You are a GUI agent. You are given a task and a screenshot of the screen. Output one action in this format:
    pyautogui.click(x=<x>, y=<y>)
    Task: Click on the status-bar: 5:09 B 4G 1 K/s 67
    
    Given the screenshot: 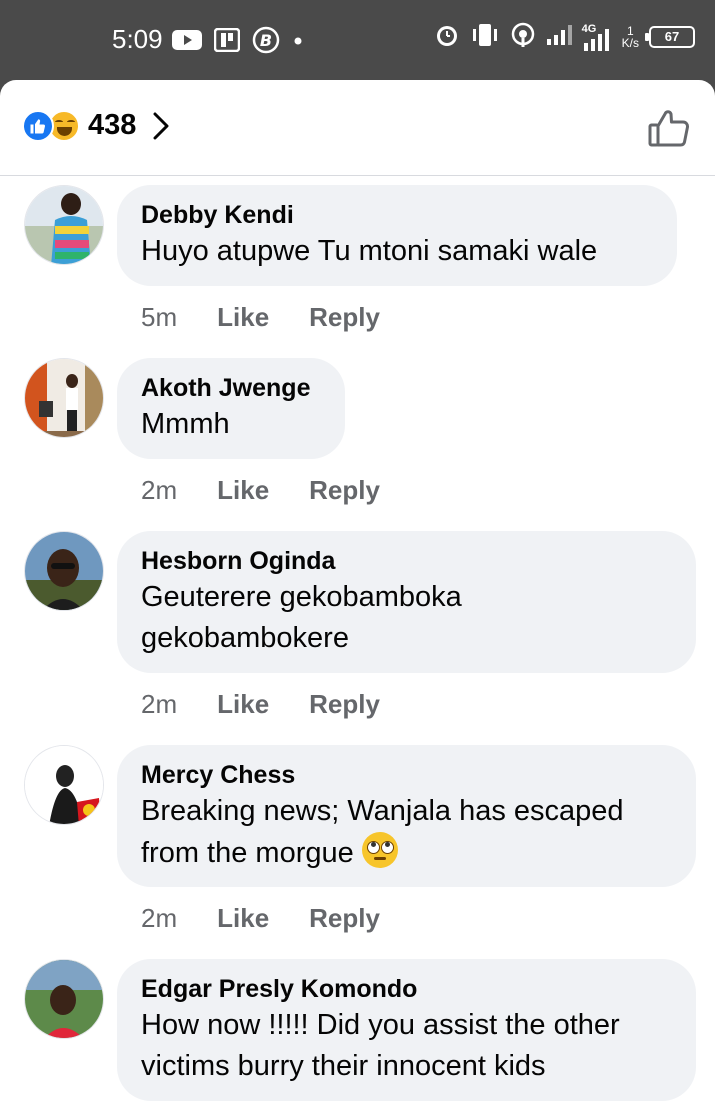 What is the action you would take?
    pyautogui.click(x=357, y=40)
    